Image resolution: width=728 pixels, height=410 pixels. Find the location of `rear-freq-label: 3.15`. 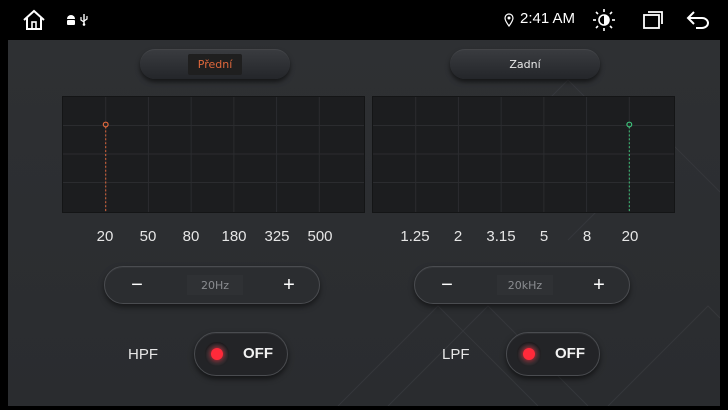

rear-freq-label: 3.15 is located at coordinates (501, 236).